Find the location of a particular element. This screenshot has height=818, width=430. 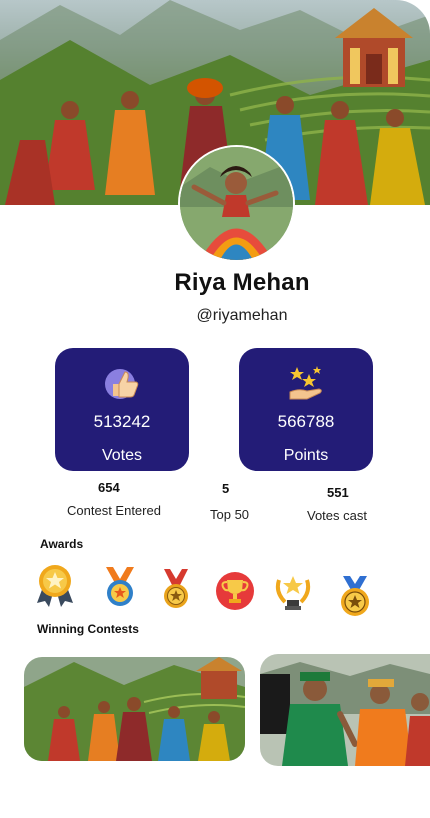

awards-heading: Awards is located at coordinates (62, 544).